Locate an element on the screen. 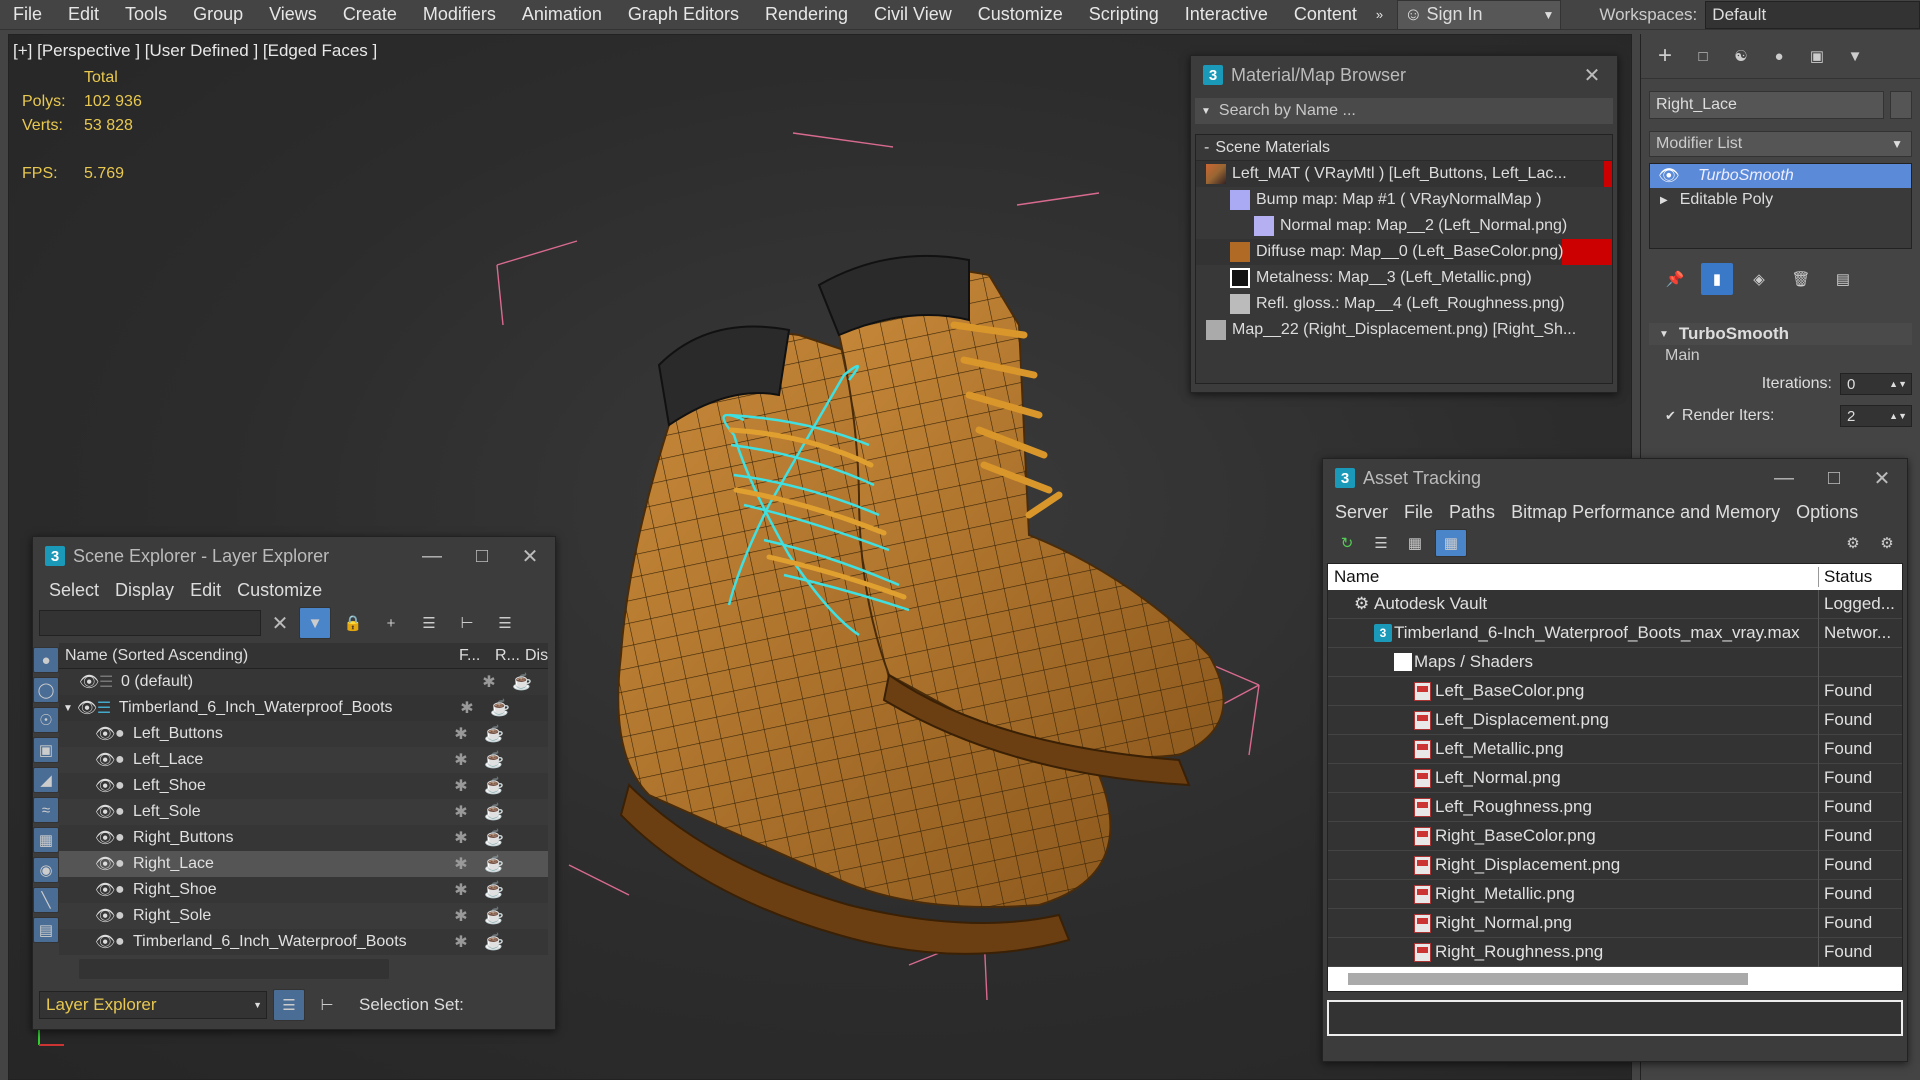  explorer-type-dropdown: Layer Explorer ▼ is located at coordinates (153, 1005).